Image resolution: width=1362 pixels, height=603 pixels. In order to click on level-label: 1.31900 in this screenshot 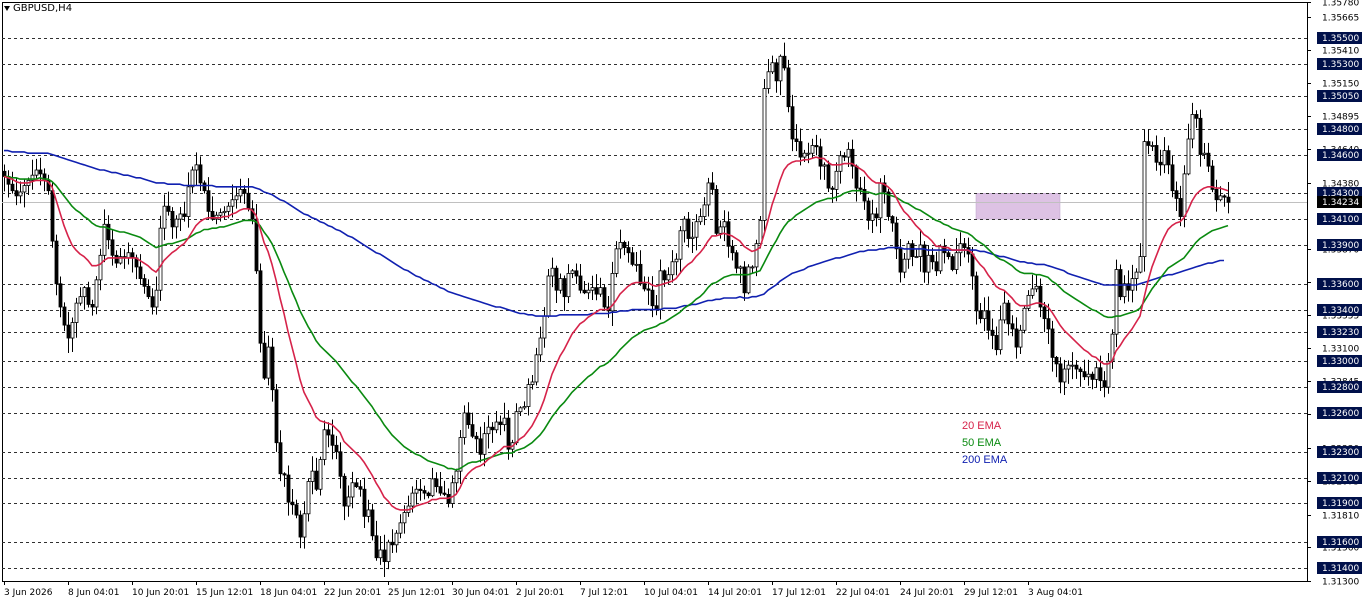, I will do `click(1340, 504)`.